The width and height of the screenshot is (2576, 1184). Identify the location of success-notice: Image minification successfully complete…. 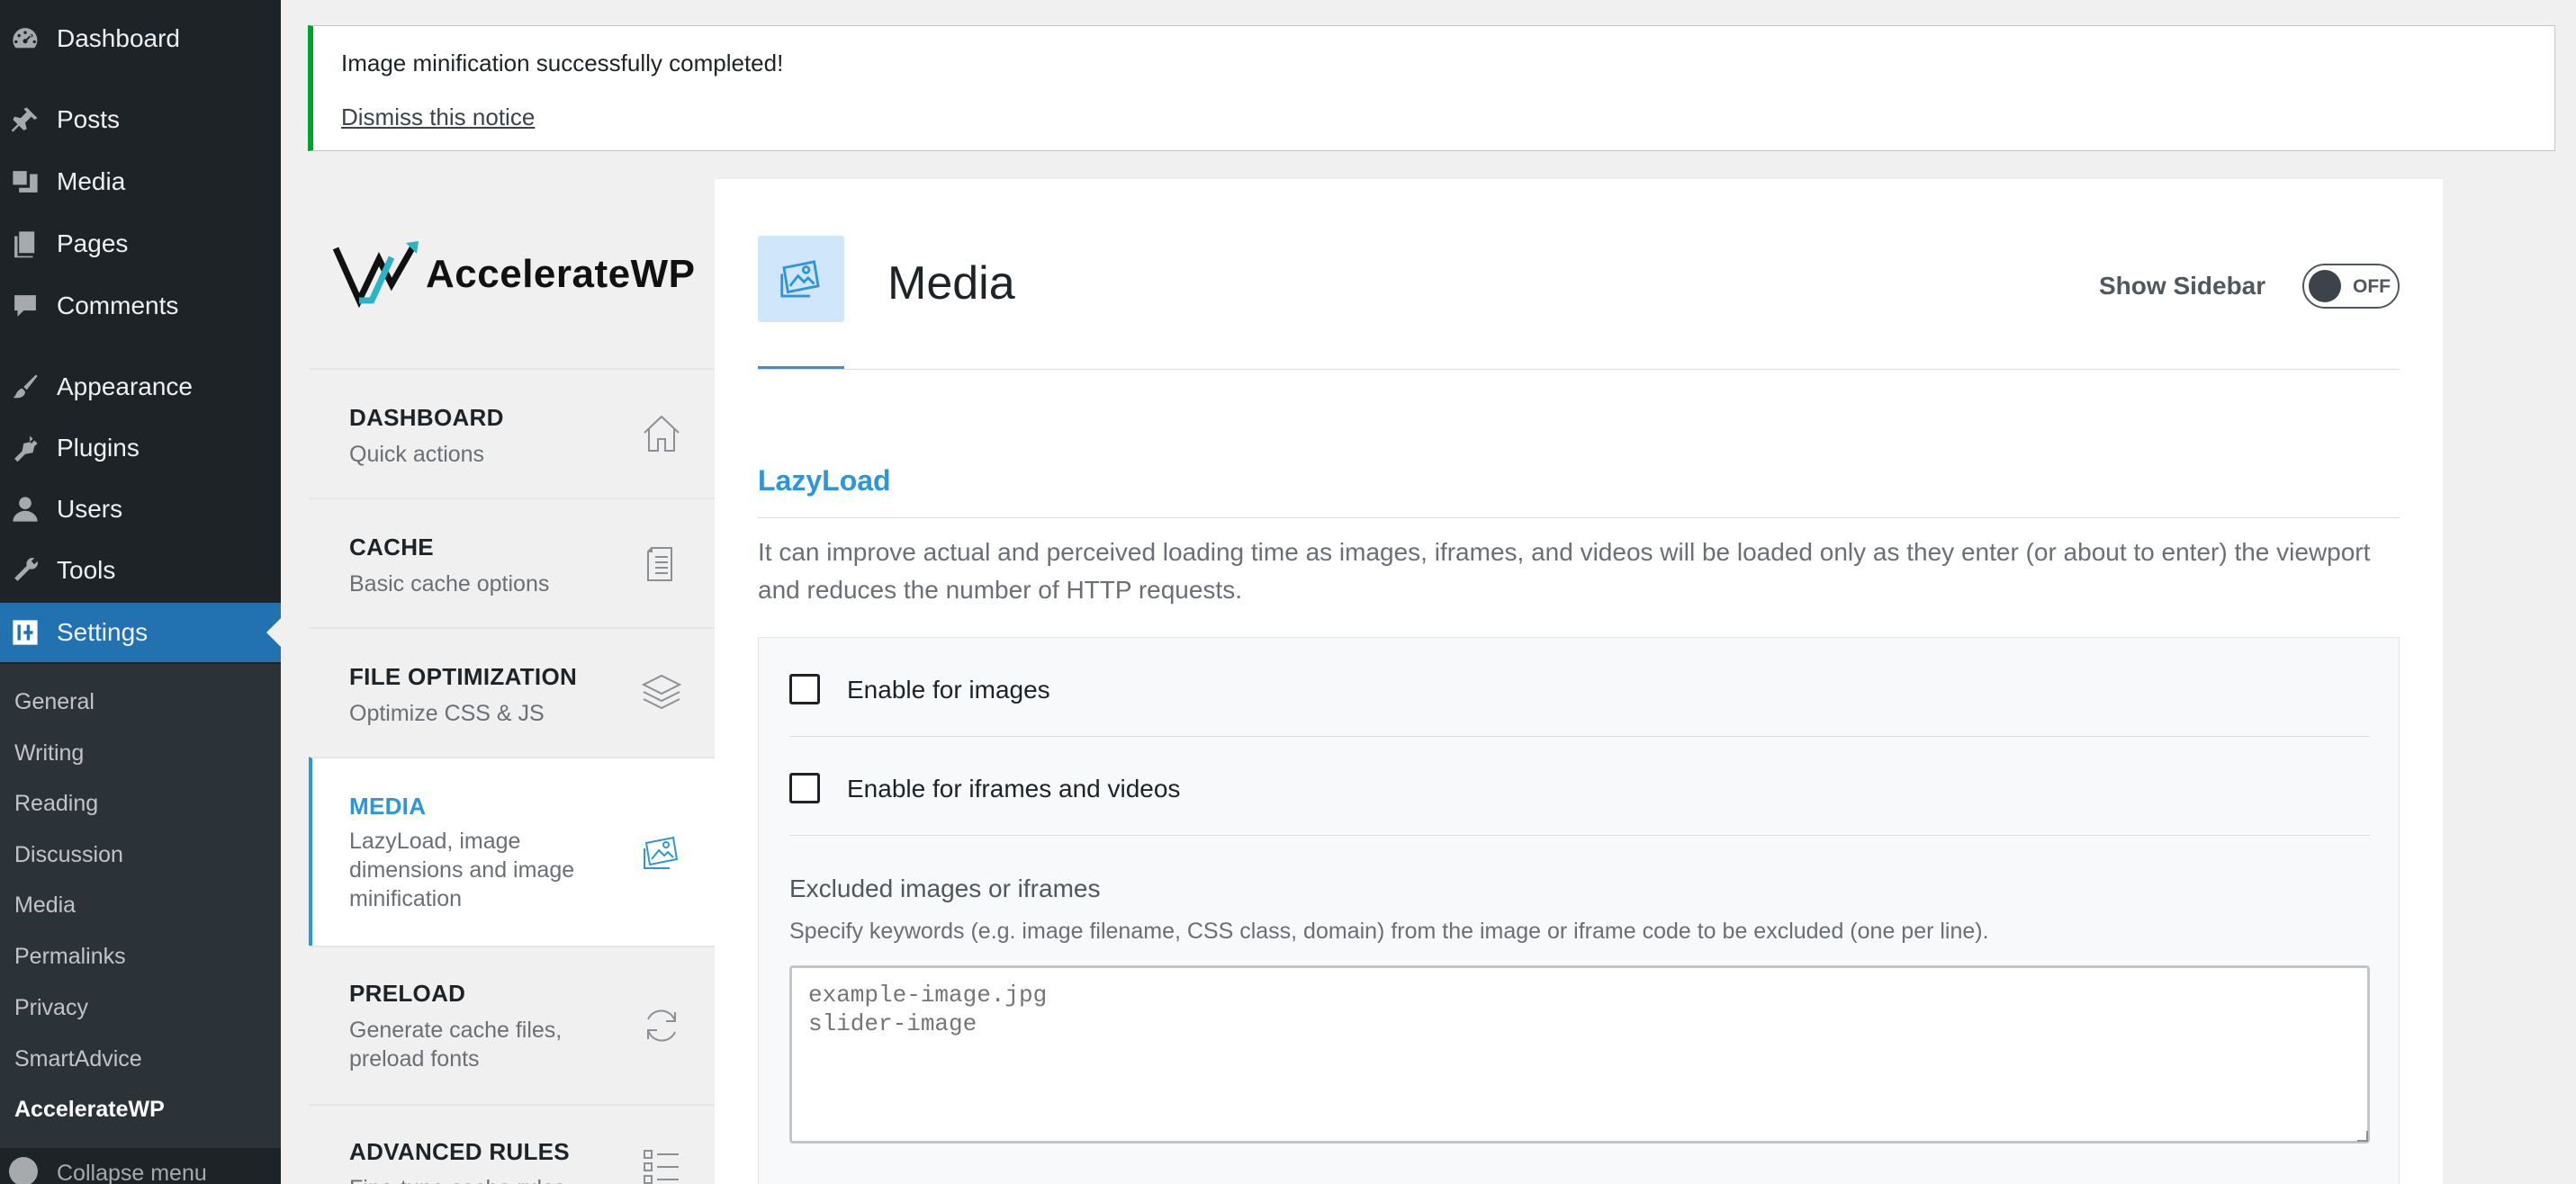
(1431, 88).